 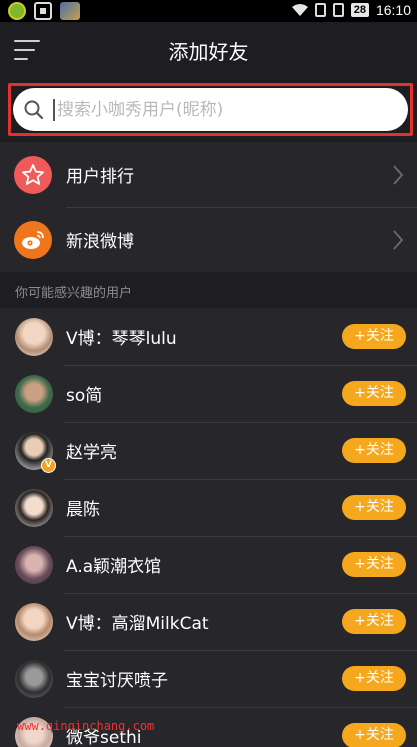 I want to click on screenshot-notification-icon, so click(x=43, y=11).